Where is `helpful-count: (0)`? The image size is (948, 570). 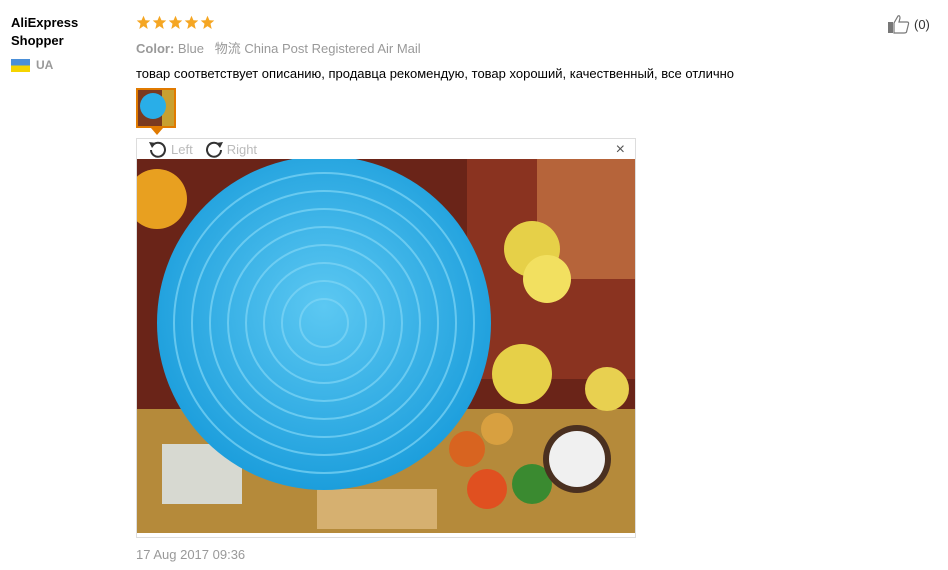
helpful-count: (0) is located at coordinates (922, 24).